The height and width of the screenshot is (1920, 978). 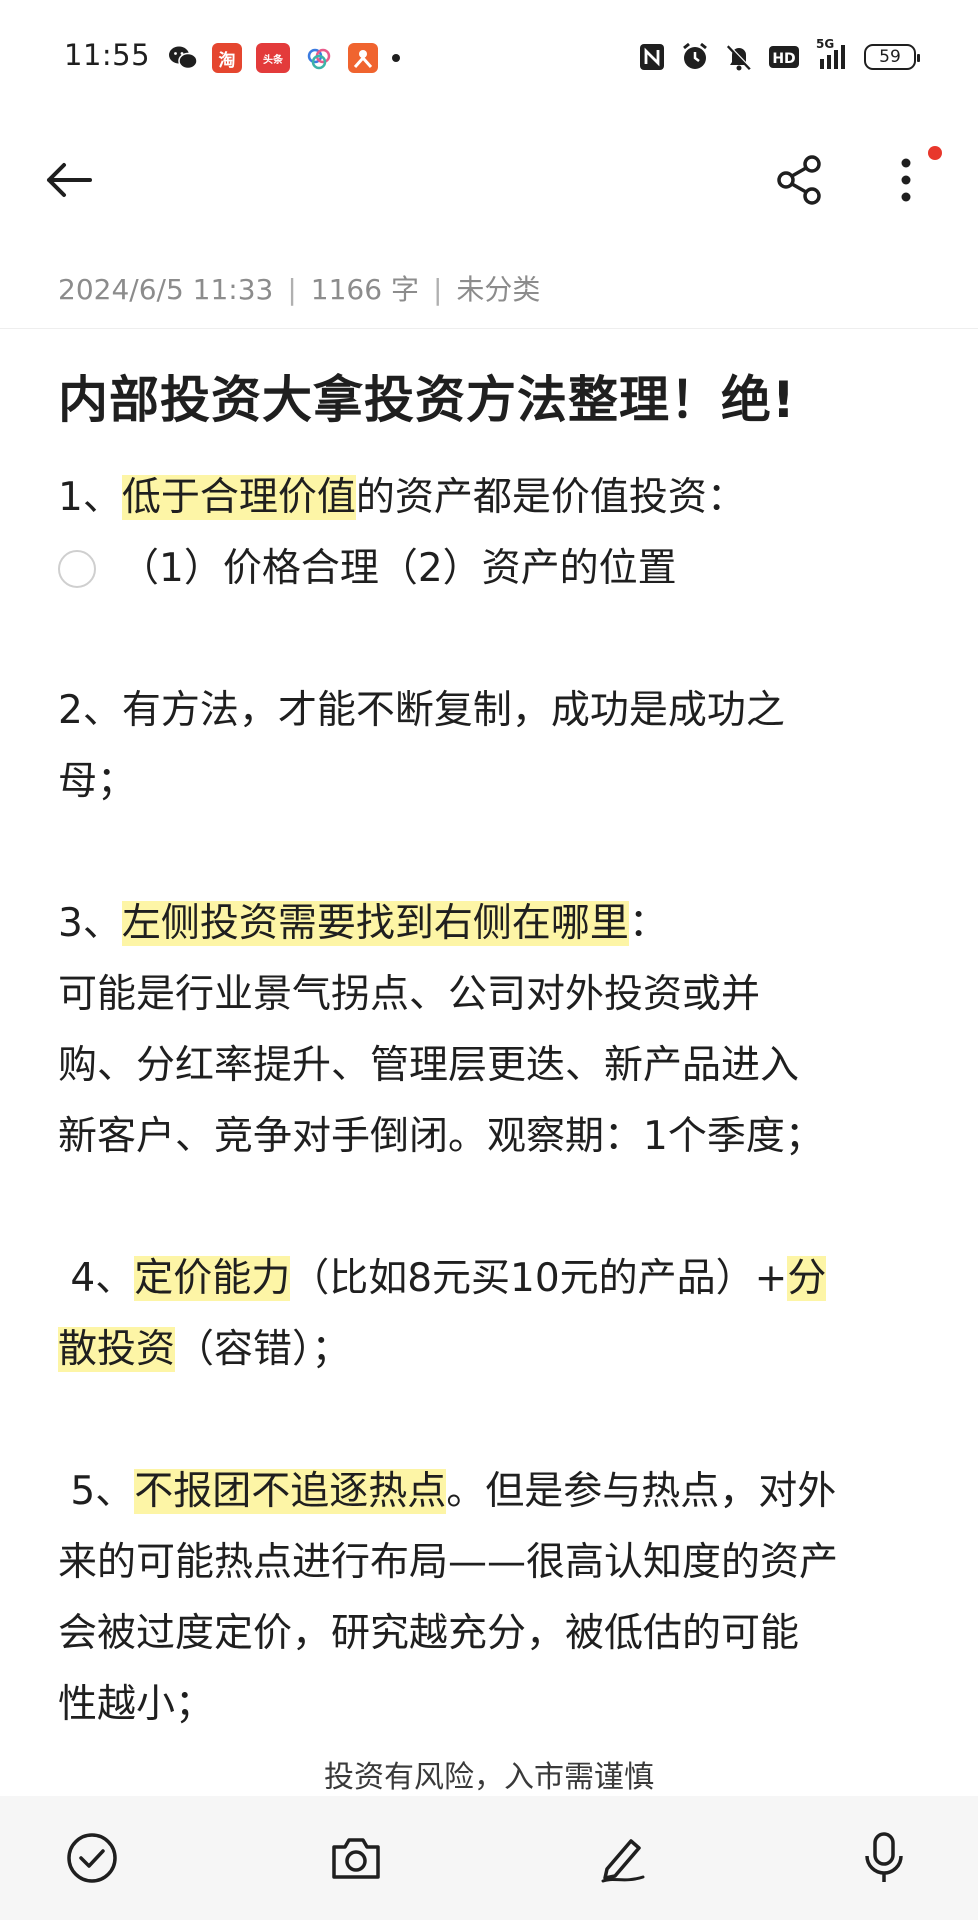 What do you see at coordinates (117, 1349) in the screenshot?
I see `highlighted-text: 散投资` at bounding box center [117, 1349].